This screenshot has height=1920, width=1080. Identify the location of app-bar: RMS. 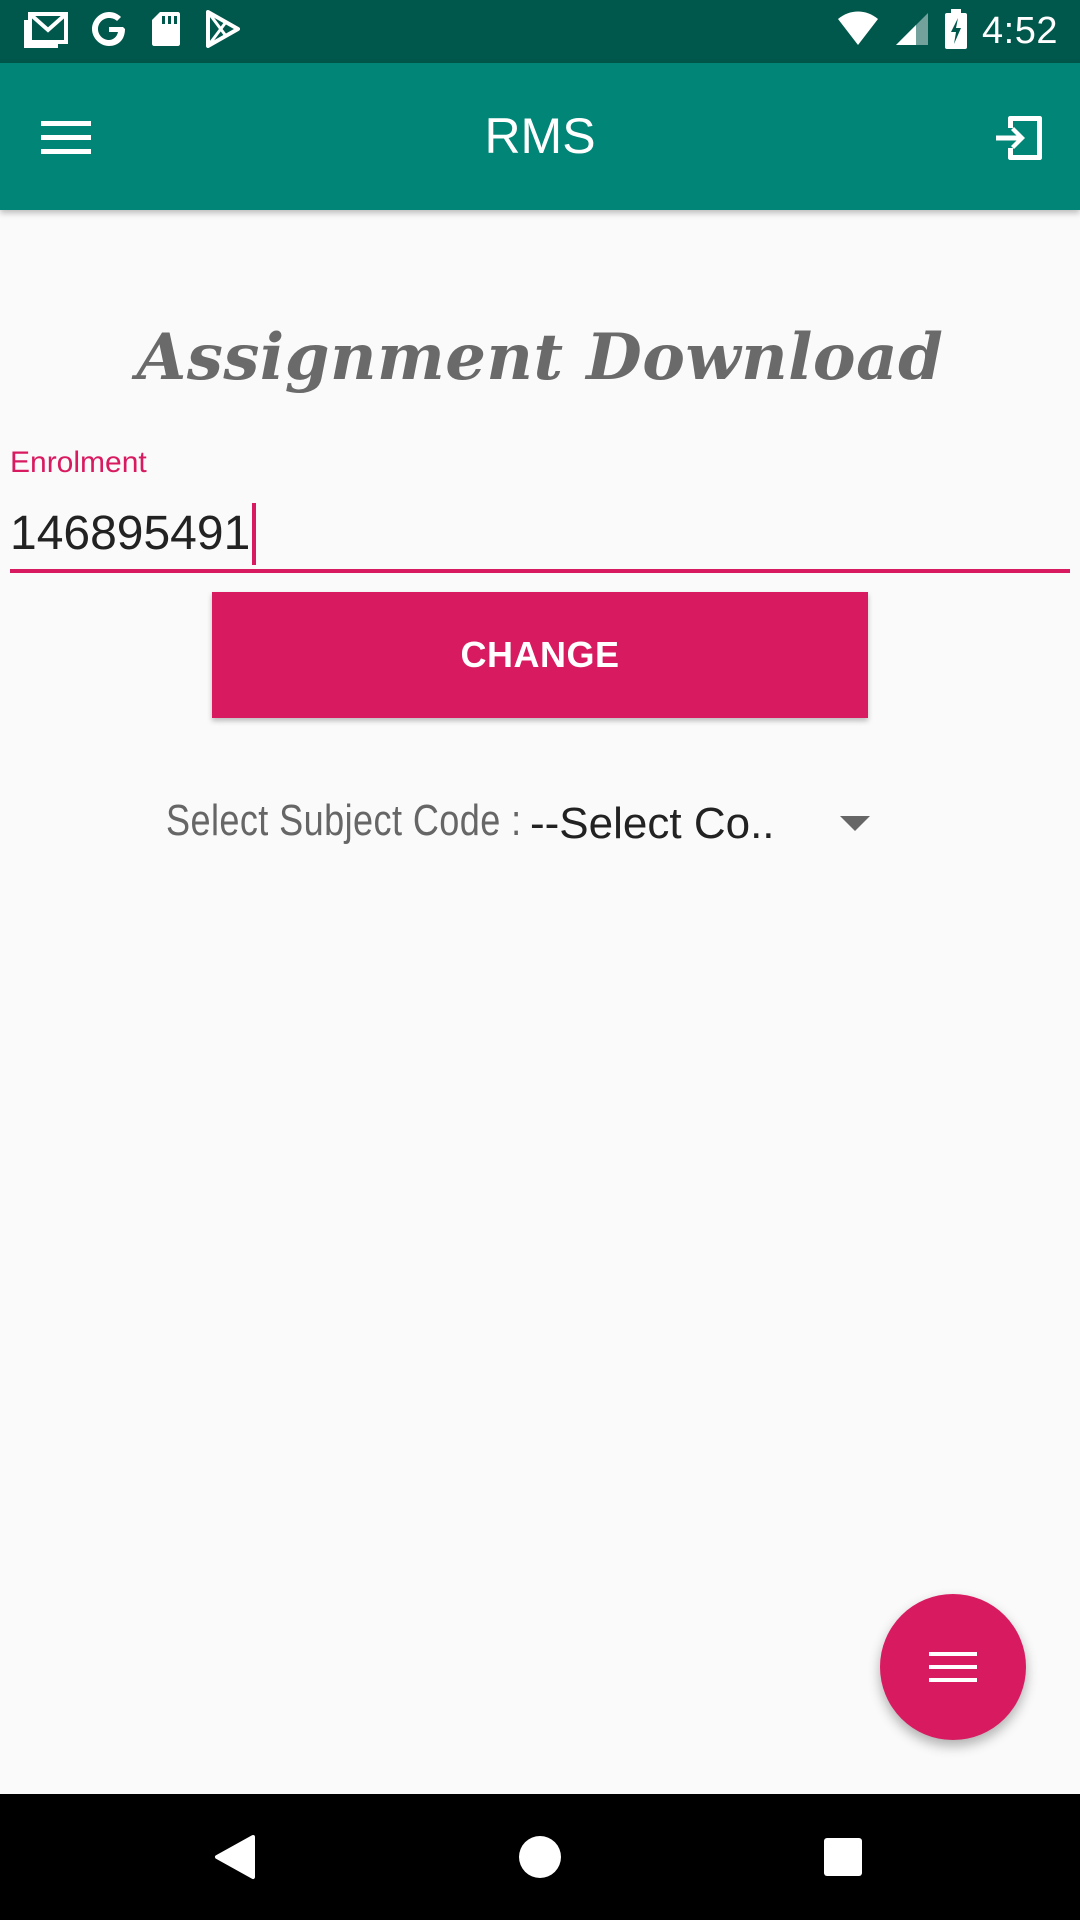
(540, 136).